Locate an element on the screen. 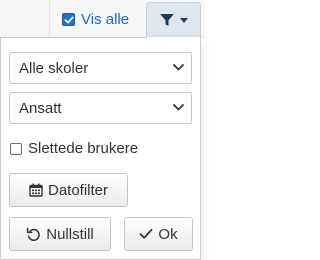 Image resolution: width=320 pixels, height=260 pixels. school-select: Alle skoler is located at coordinates (100, 68).